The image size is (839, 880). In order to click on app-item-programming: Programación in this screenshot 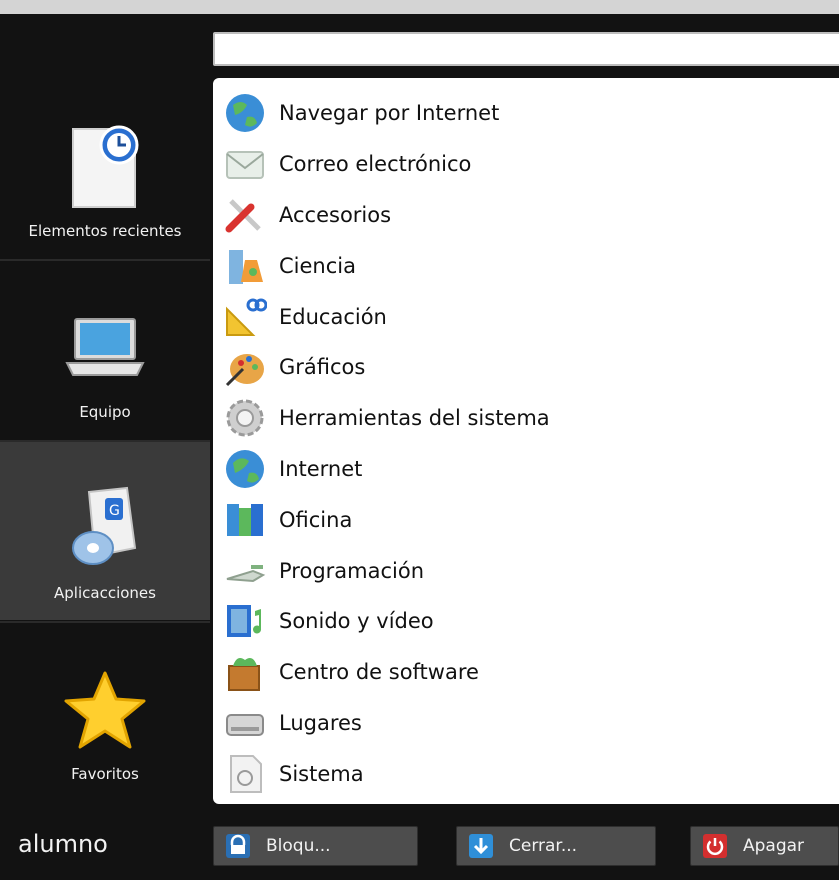, I will do `click(530, 570)`.